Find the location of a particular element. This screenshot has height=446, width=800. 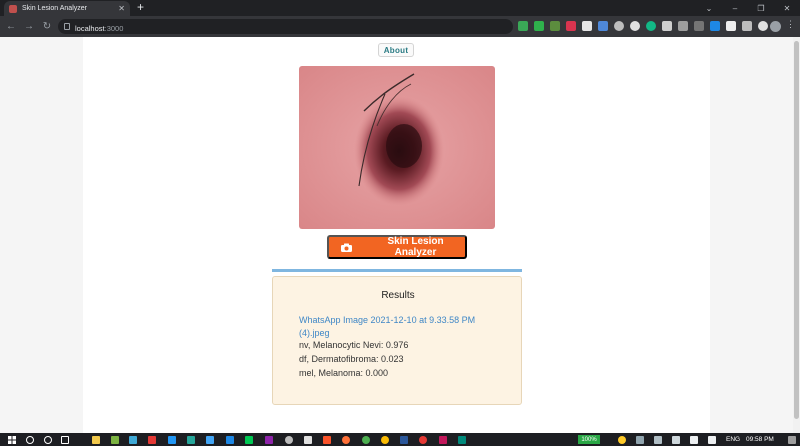

favicon-icon is located at coordinates (13, 8).